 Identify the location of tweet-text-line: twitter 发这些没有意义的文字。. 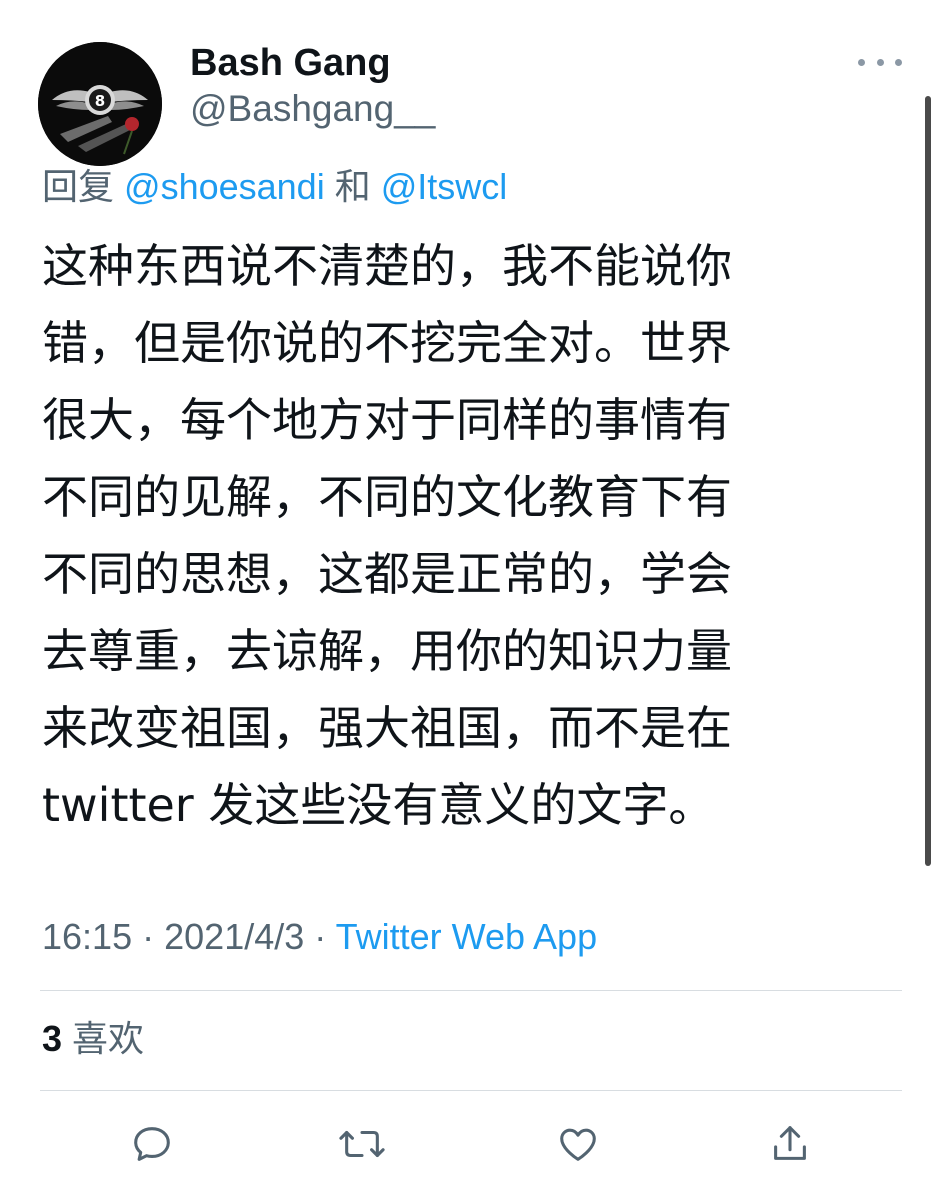
(378, 805).